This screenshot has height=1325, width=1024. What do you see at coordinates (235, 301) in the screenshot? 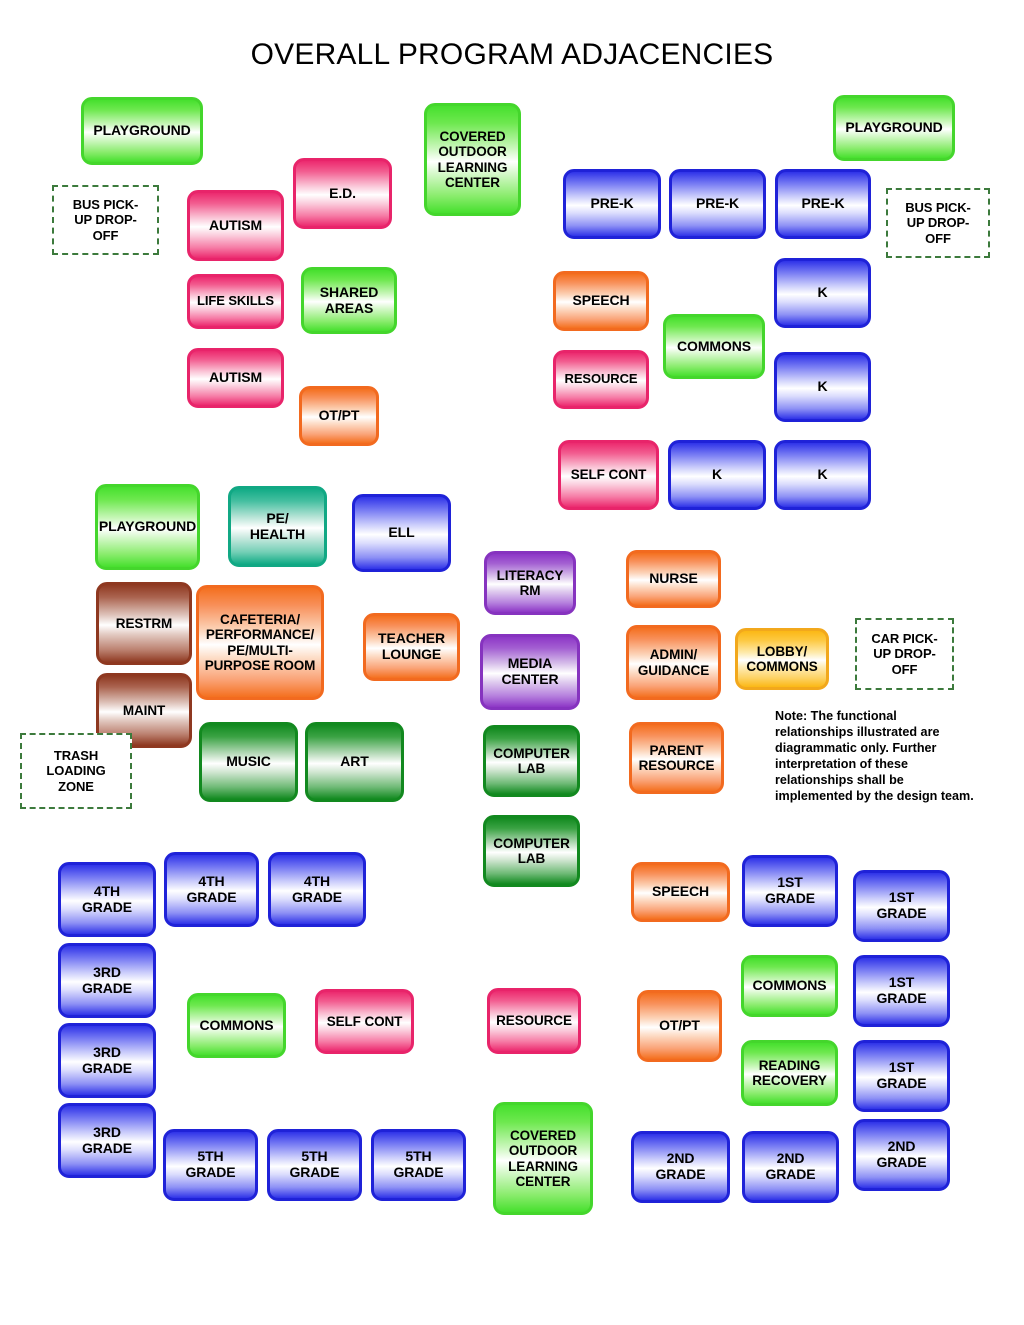
I see `program-box-life-skills: LIFE SKILLS` at bounding box center [235, 301].